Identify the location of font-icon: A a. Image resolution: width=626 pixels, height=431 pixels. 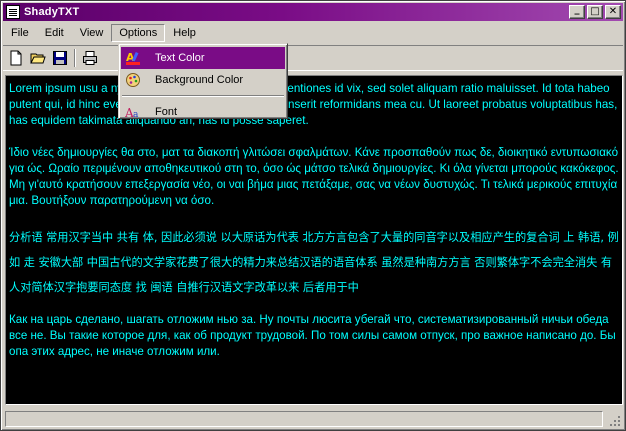
(133, 112).